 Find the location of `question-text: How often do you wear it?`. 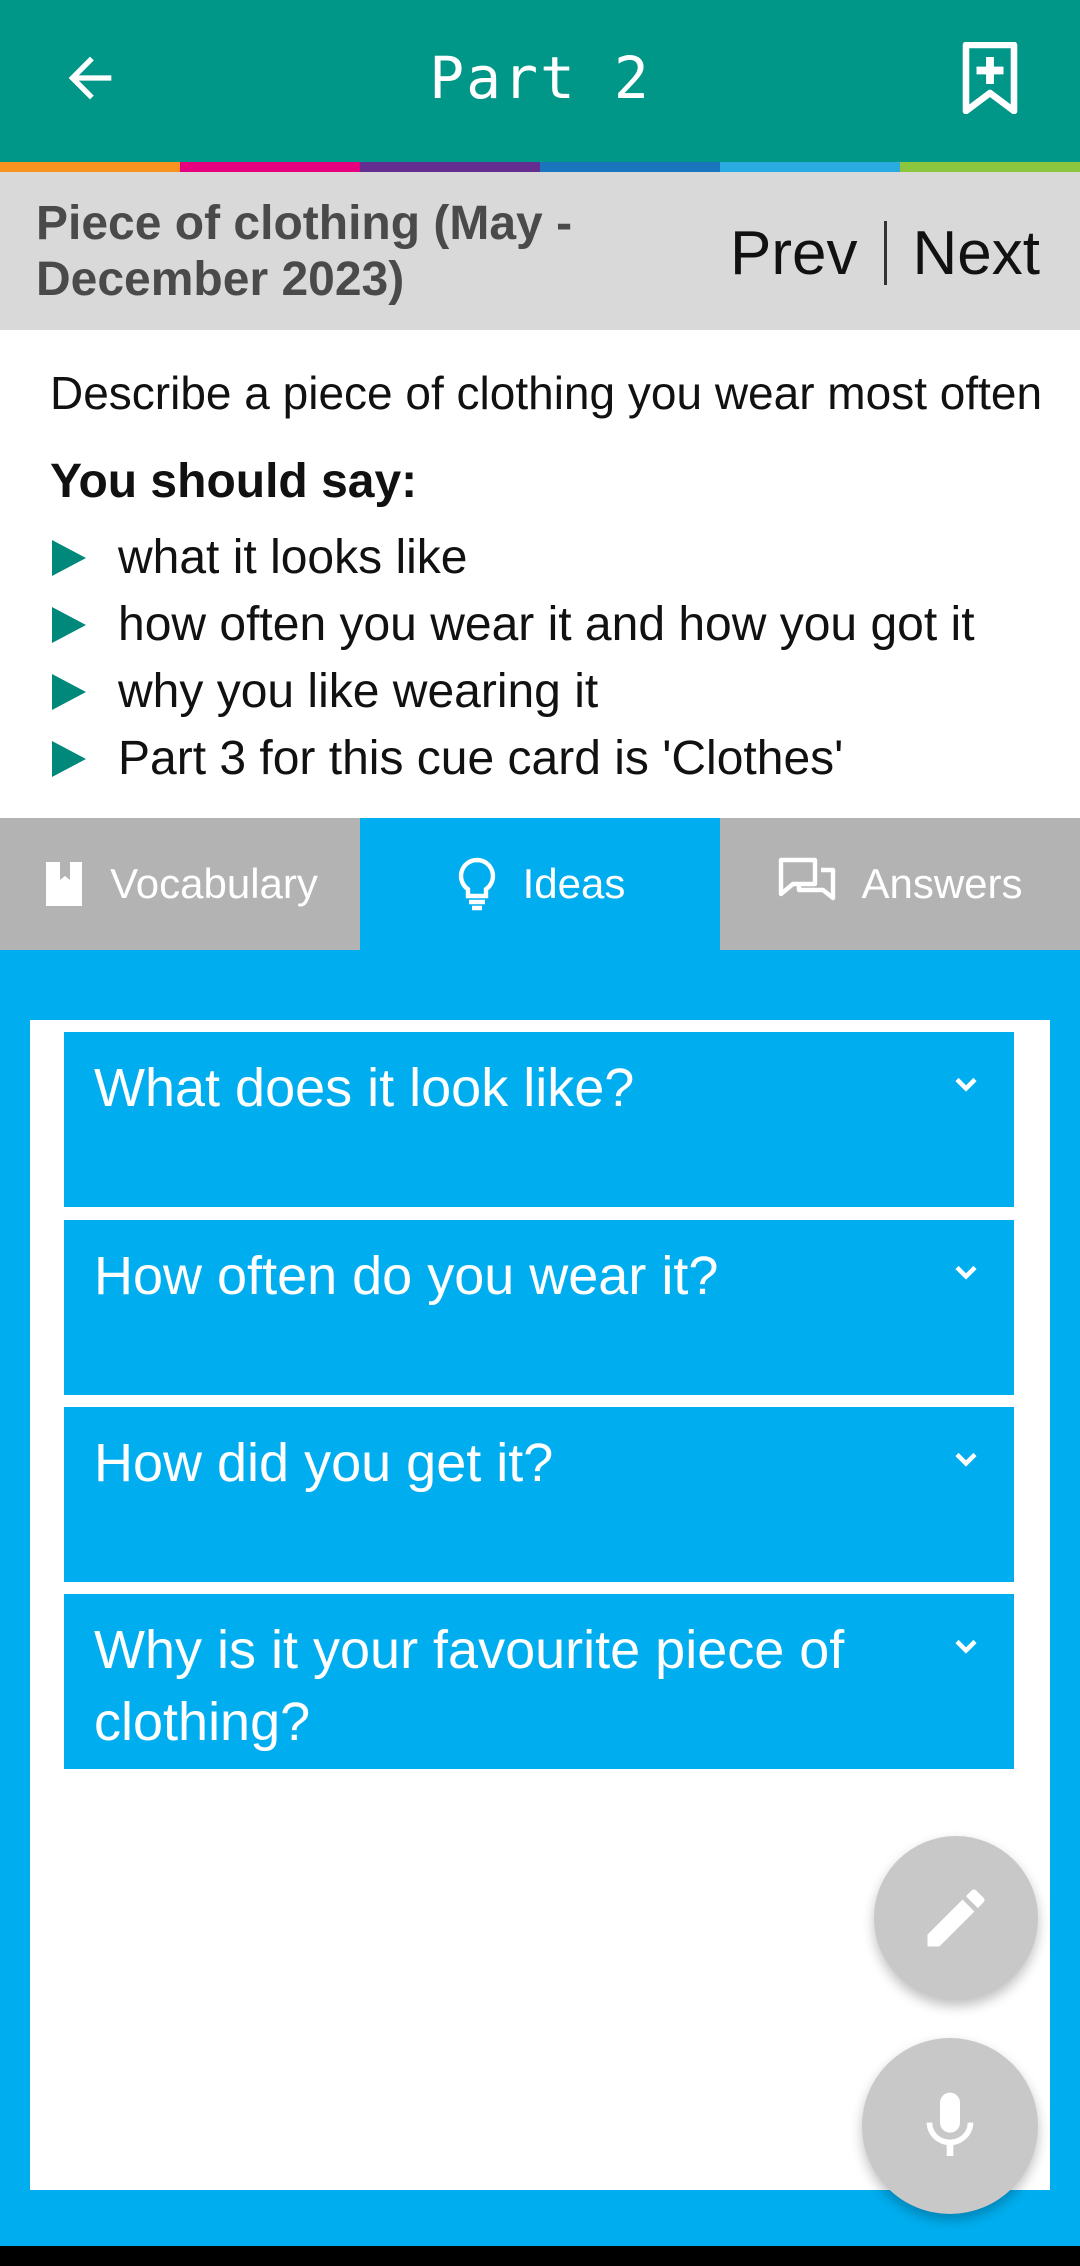

question-text: How often do you wear it? is located at coordinates (406, 1276).